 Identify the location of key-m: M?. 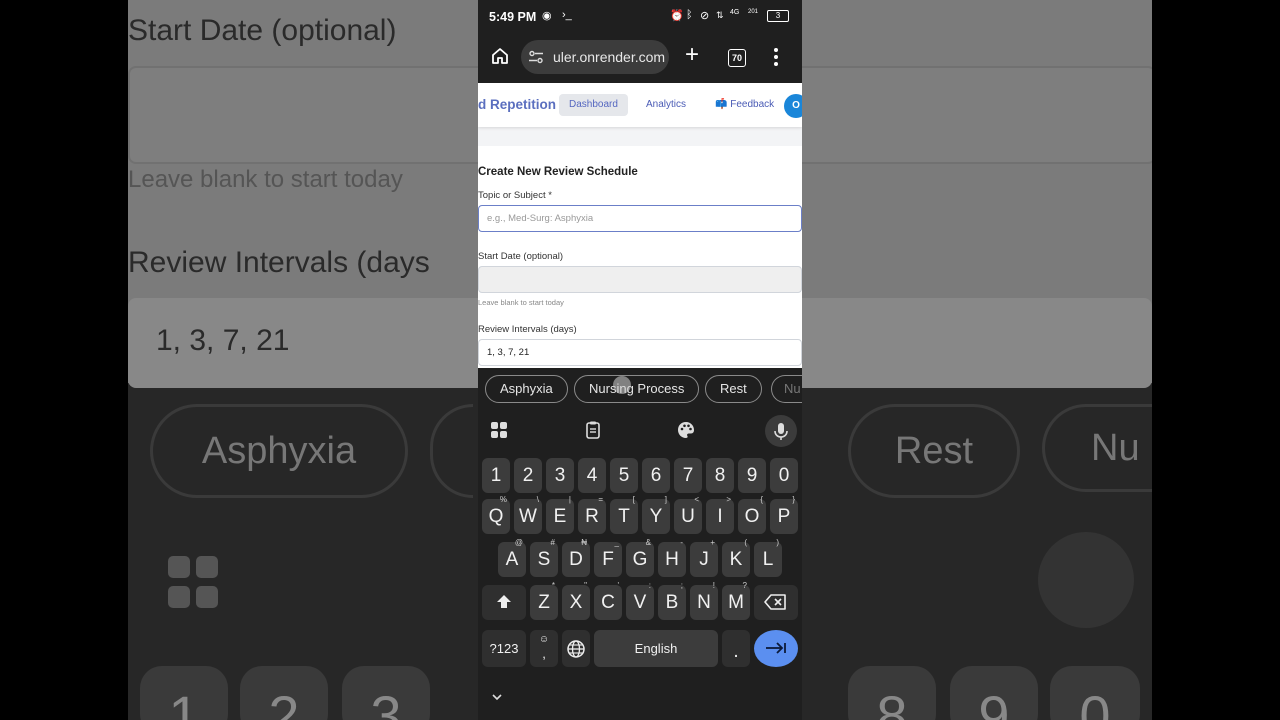
(736, 600).